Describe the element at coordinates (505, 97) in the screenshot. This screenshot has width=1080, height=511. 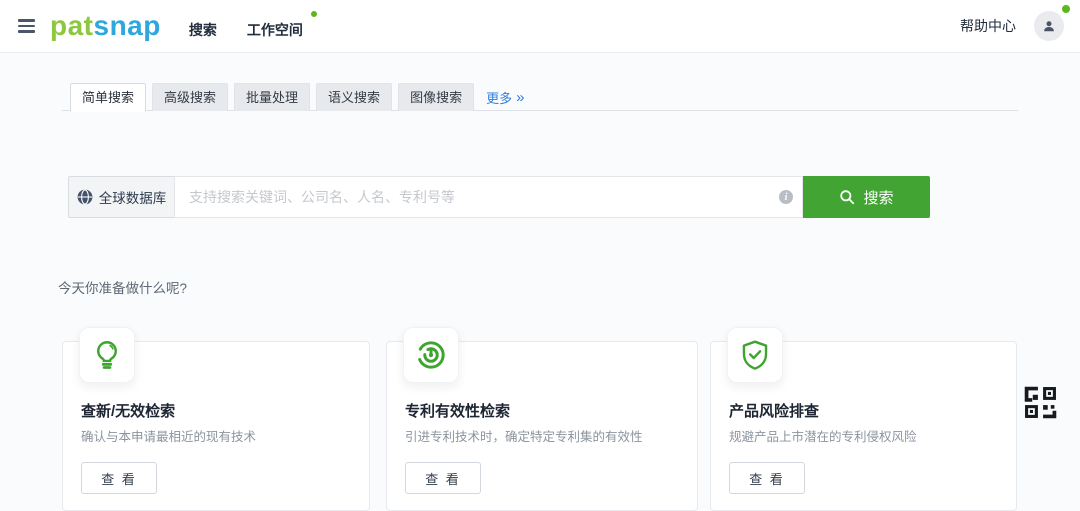
I see `tabs-more-link: 更多»` at that location.